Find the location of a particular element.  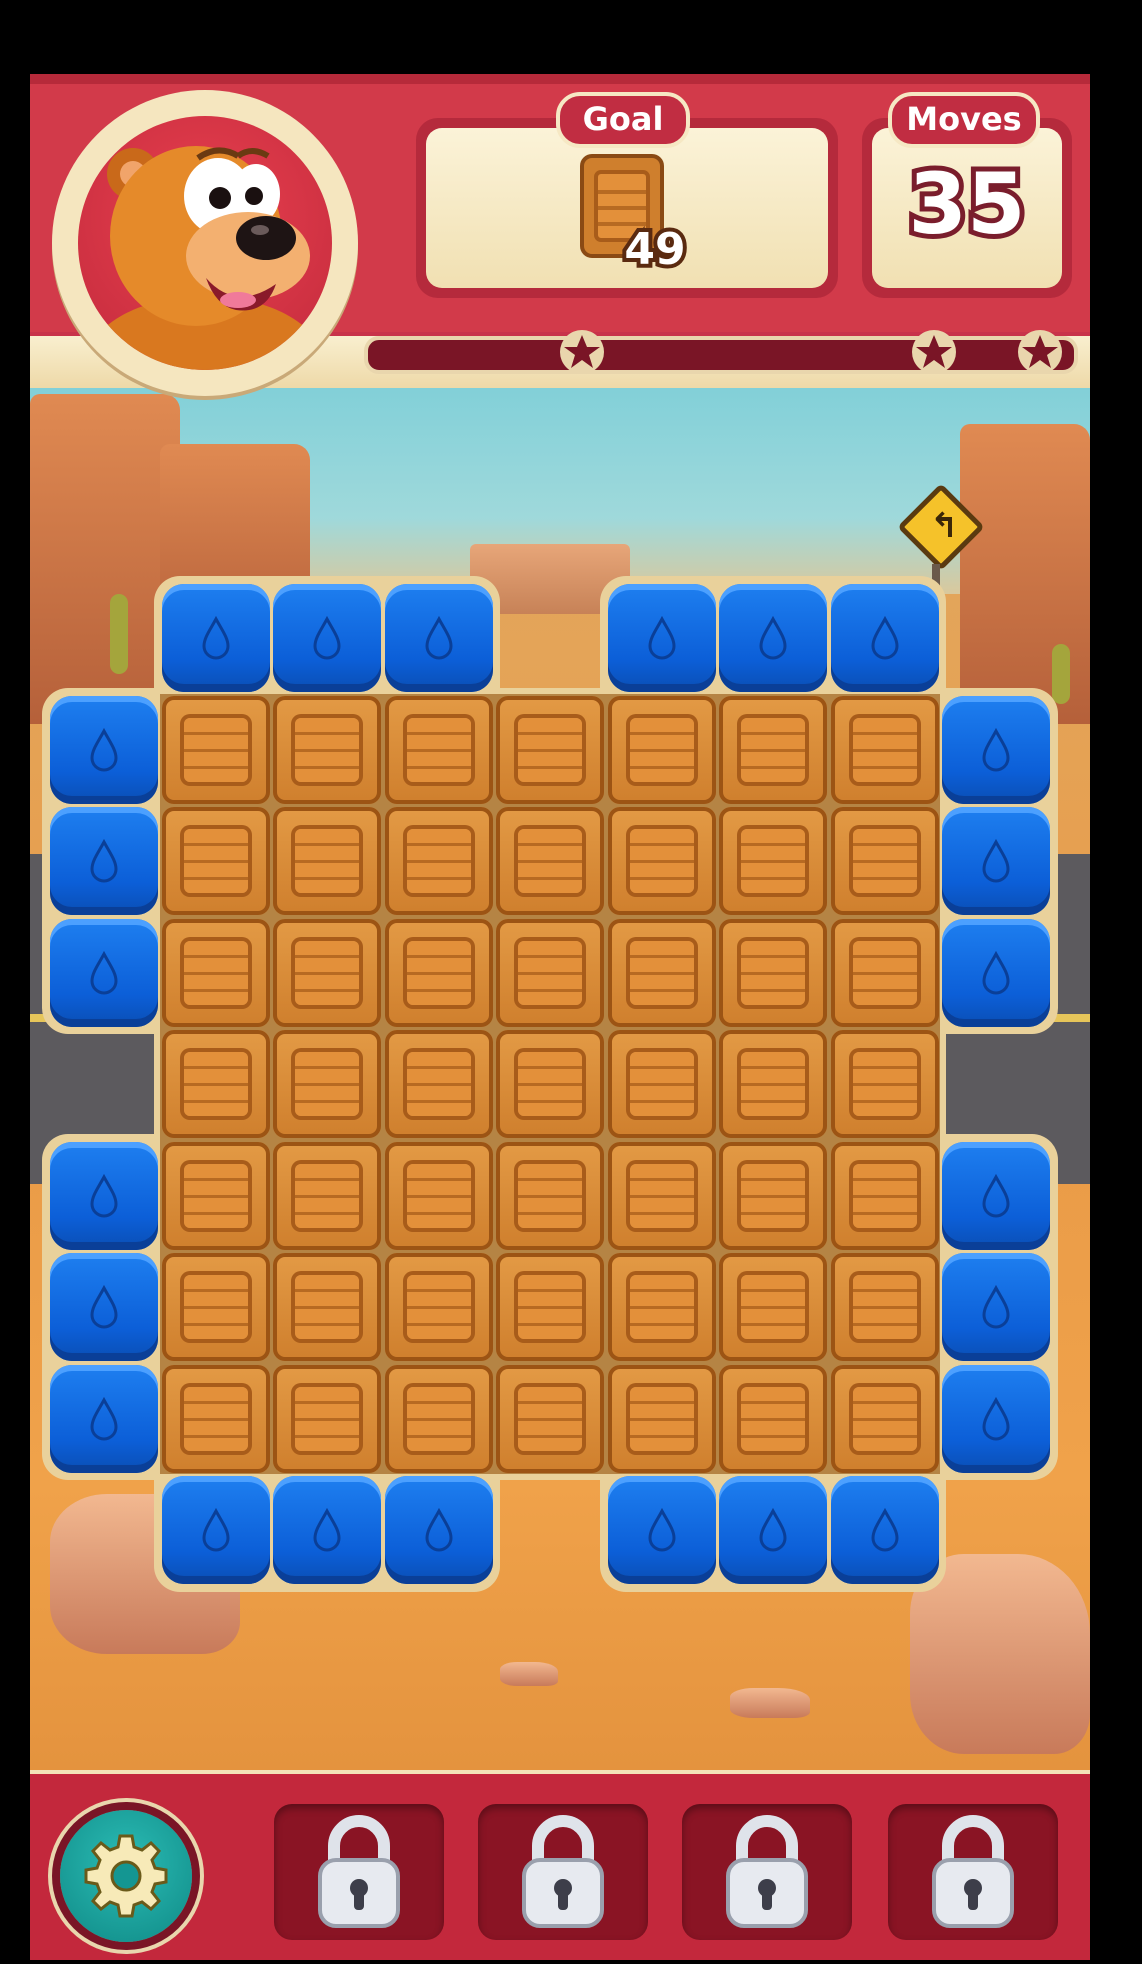

padlock-icon is located at coordinates (973, 1871).